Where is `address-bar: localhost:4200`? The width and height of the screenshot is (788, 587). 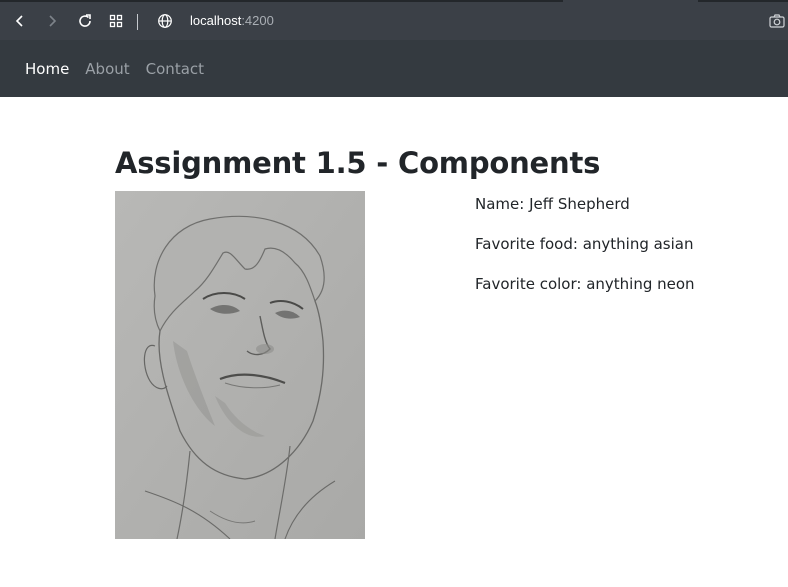
address-bar: localhost:4200 is located at coordinates (232, 20).